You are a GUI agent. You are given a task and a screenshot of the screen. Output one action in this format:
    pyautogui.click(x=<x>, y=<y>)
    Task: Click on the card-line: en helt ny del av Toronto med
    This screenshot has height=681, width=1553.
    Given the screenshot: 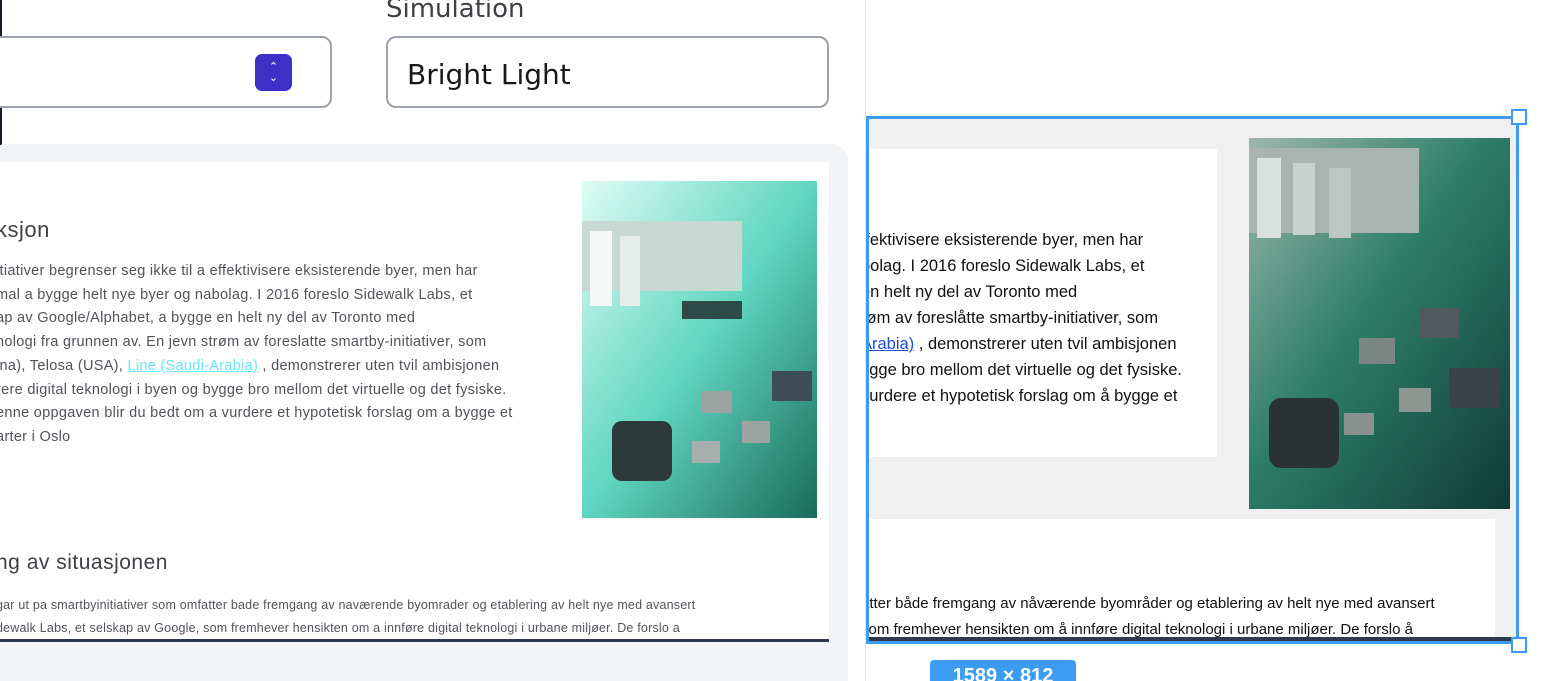 What is the action you would take?
    pyautogui.click(x=972, y=292)
    